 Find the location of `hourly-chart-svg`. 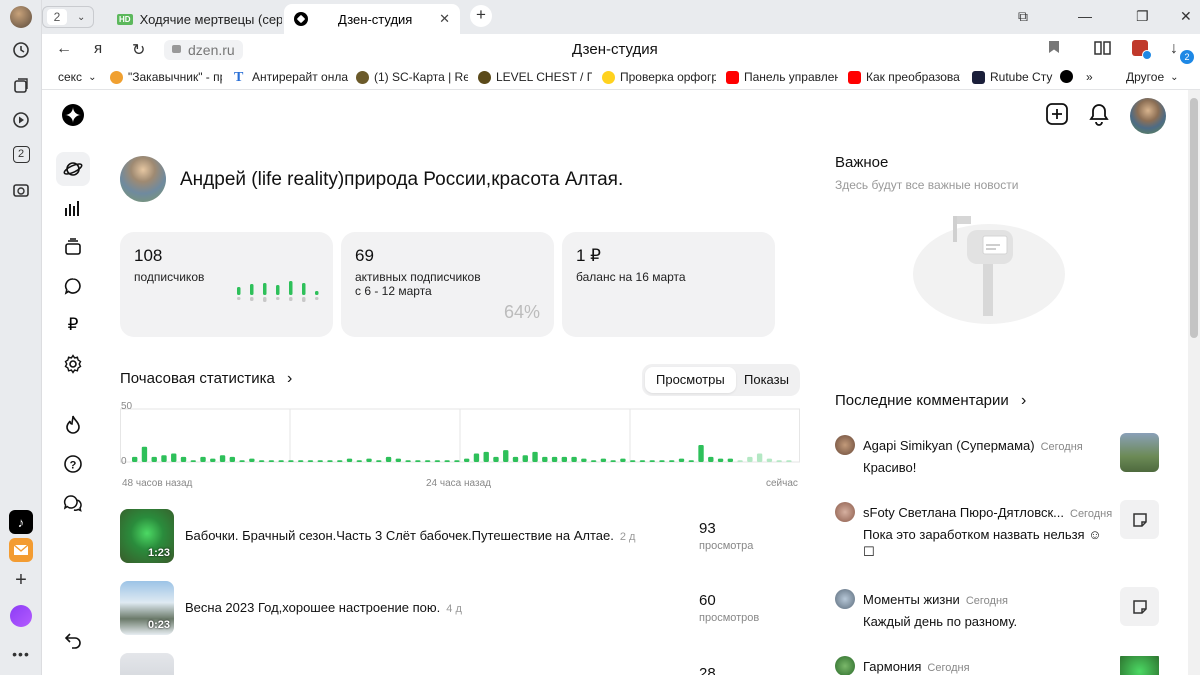

hourly-chart-svg is located at coordinates (460, 435).